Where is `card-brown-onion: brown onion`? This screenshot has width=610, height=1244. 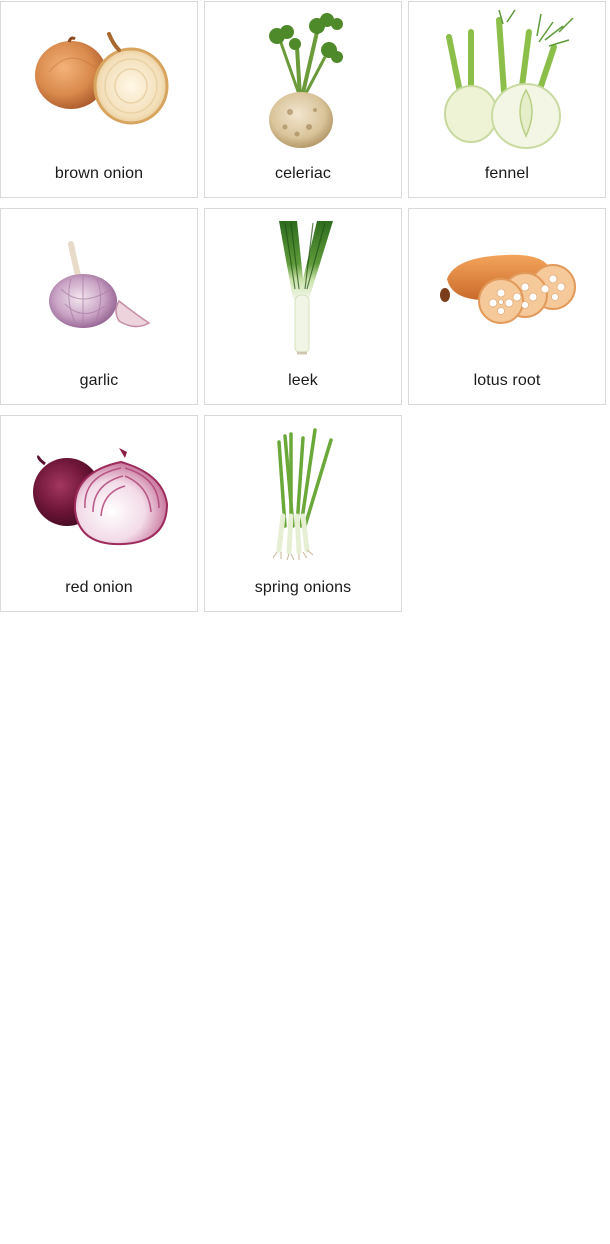 card-brown-onion: brown onion is located at coordinates (99, 99).